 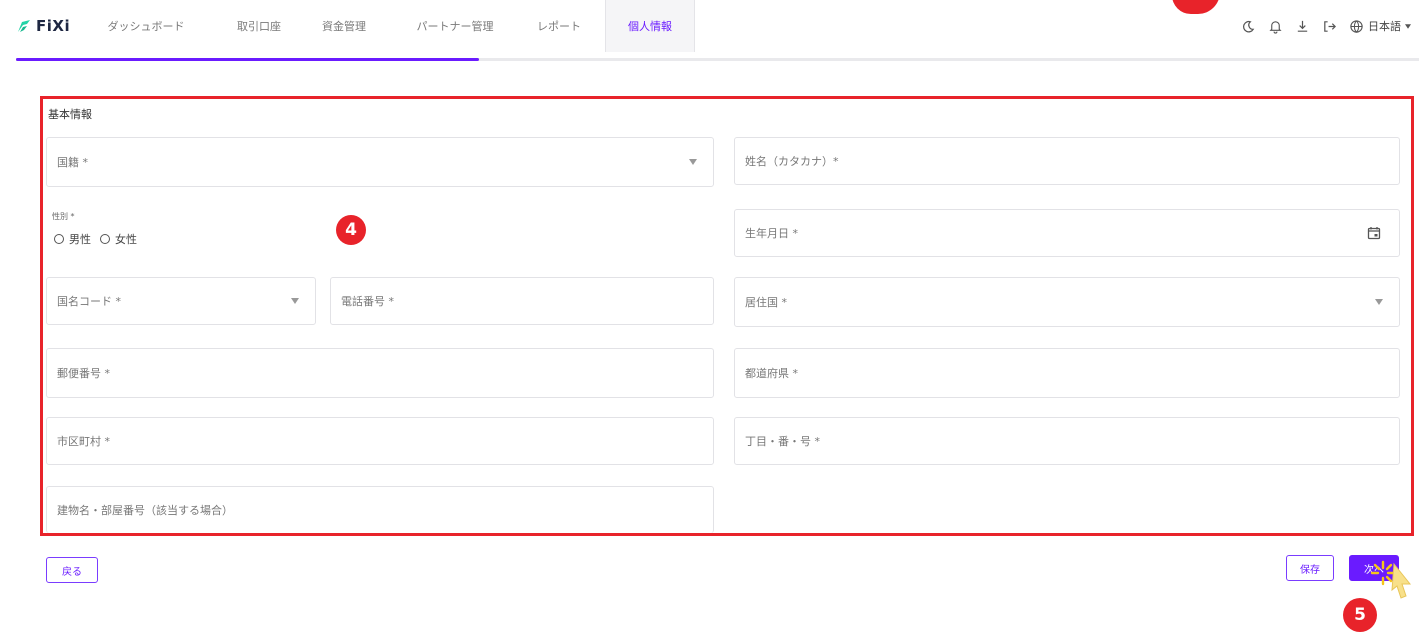 I want to click on calendar-icon, so click(x=1374, y=233).